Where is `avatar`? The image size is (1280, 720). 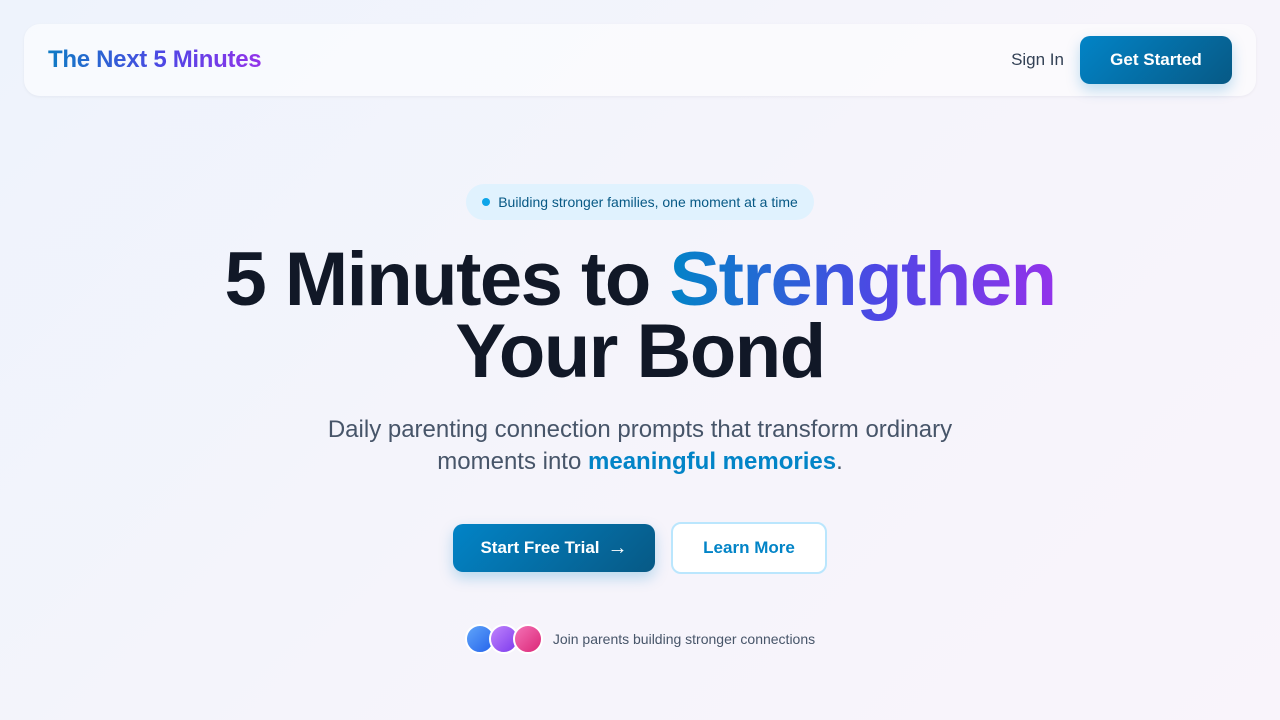 avatar is located at coordinates (527, 639).